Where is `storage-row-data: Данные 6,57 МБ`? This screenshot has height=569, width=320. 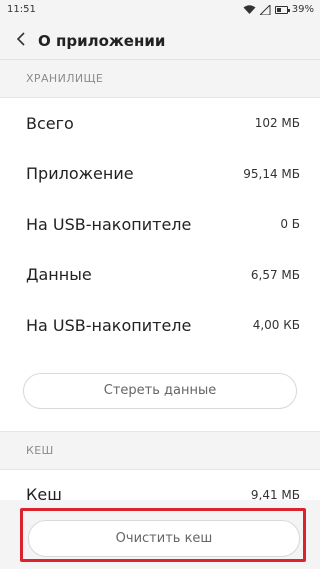 storage-row-data: Данные 6,57 МБ is located at coordinates (160, 275).